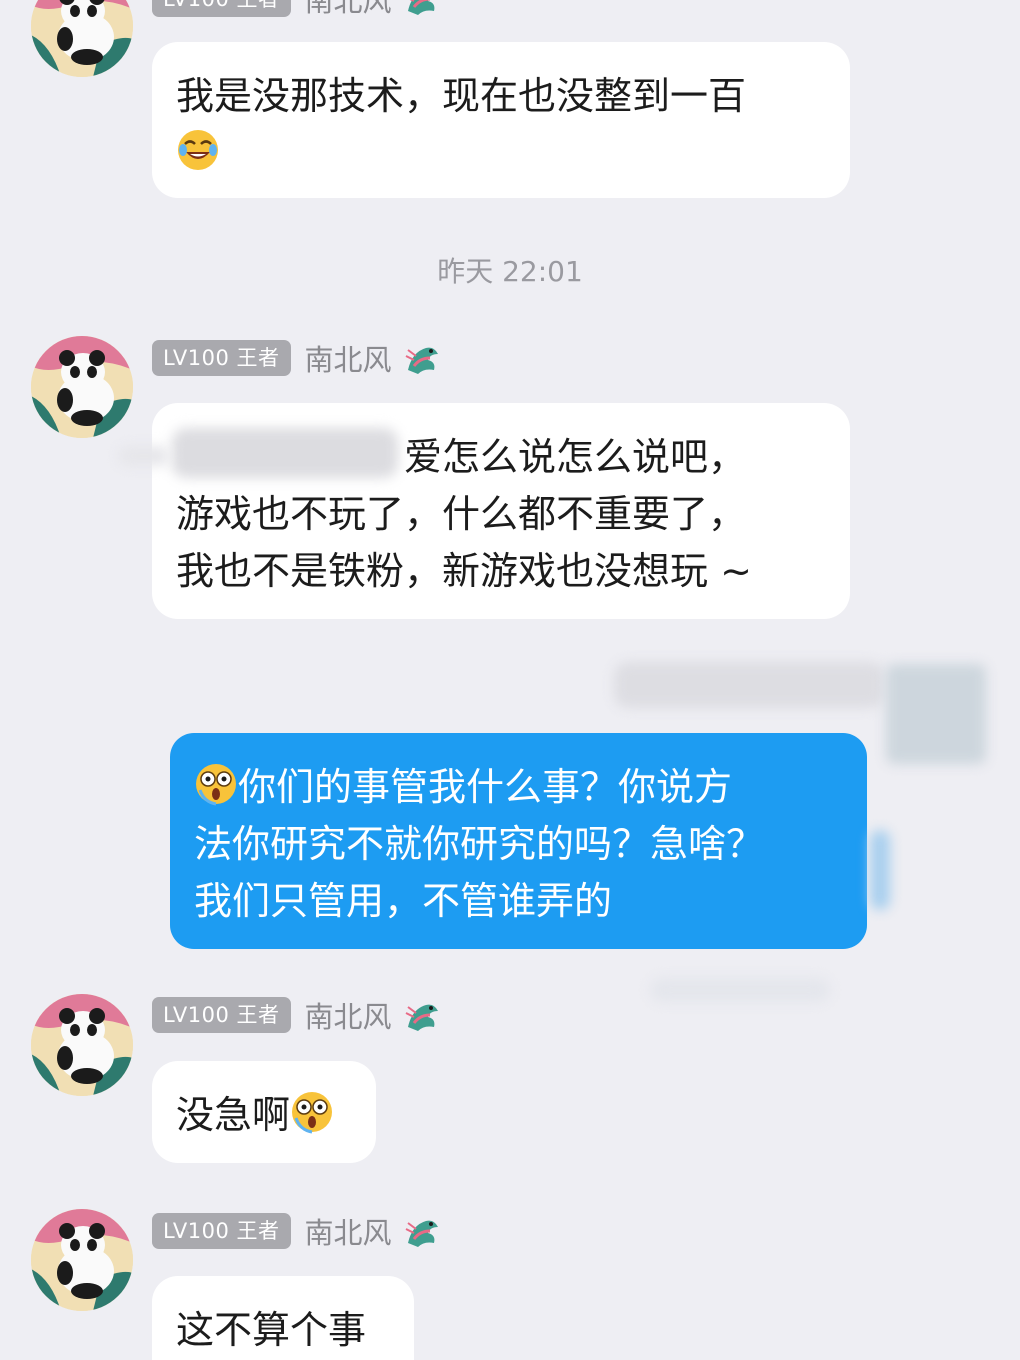  I want to click on message-text: 我是没那技术，现在也没整到一百, so click(461, 96).